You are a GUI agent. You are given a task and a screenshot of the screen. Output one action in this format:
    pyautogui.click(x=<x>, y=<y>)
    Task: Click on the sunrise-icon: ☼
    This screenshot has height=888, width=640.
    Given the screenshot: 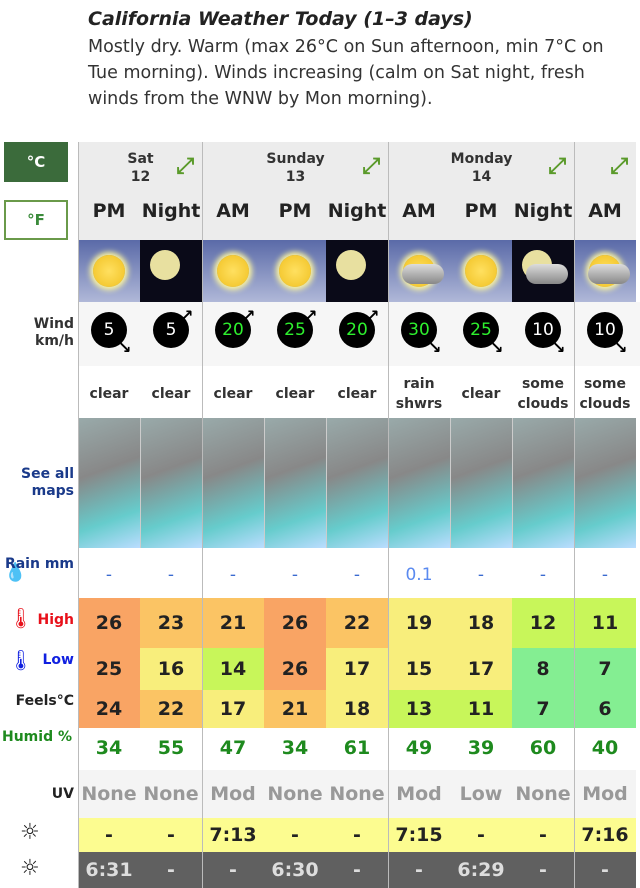 What is the action you would take?
    pyautogui.click(x=30, y=832)
    